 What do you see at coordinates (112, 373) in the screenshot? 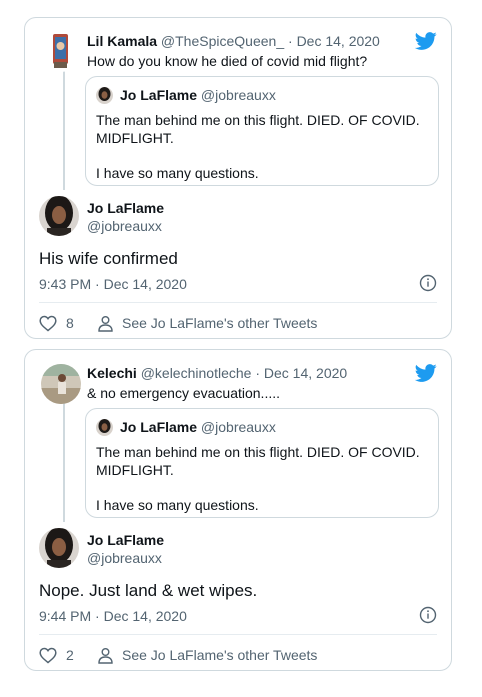
I see `reply-author-name: Kelechi` at bounding box center [112, 373].